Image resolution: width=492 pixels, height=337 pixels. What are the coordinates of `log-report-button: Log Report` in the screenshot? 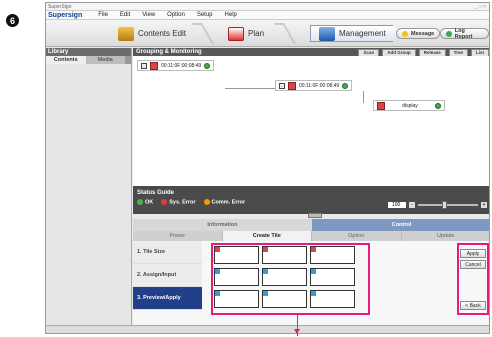 It's located at (464, 33).